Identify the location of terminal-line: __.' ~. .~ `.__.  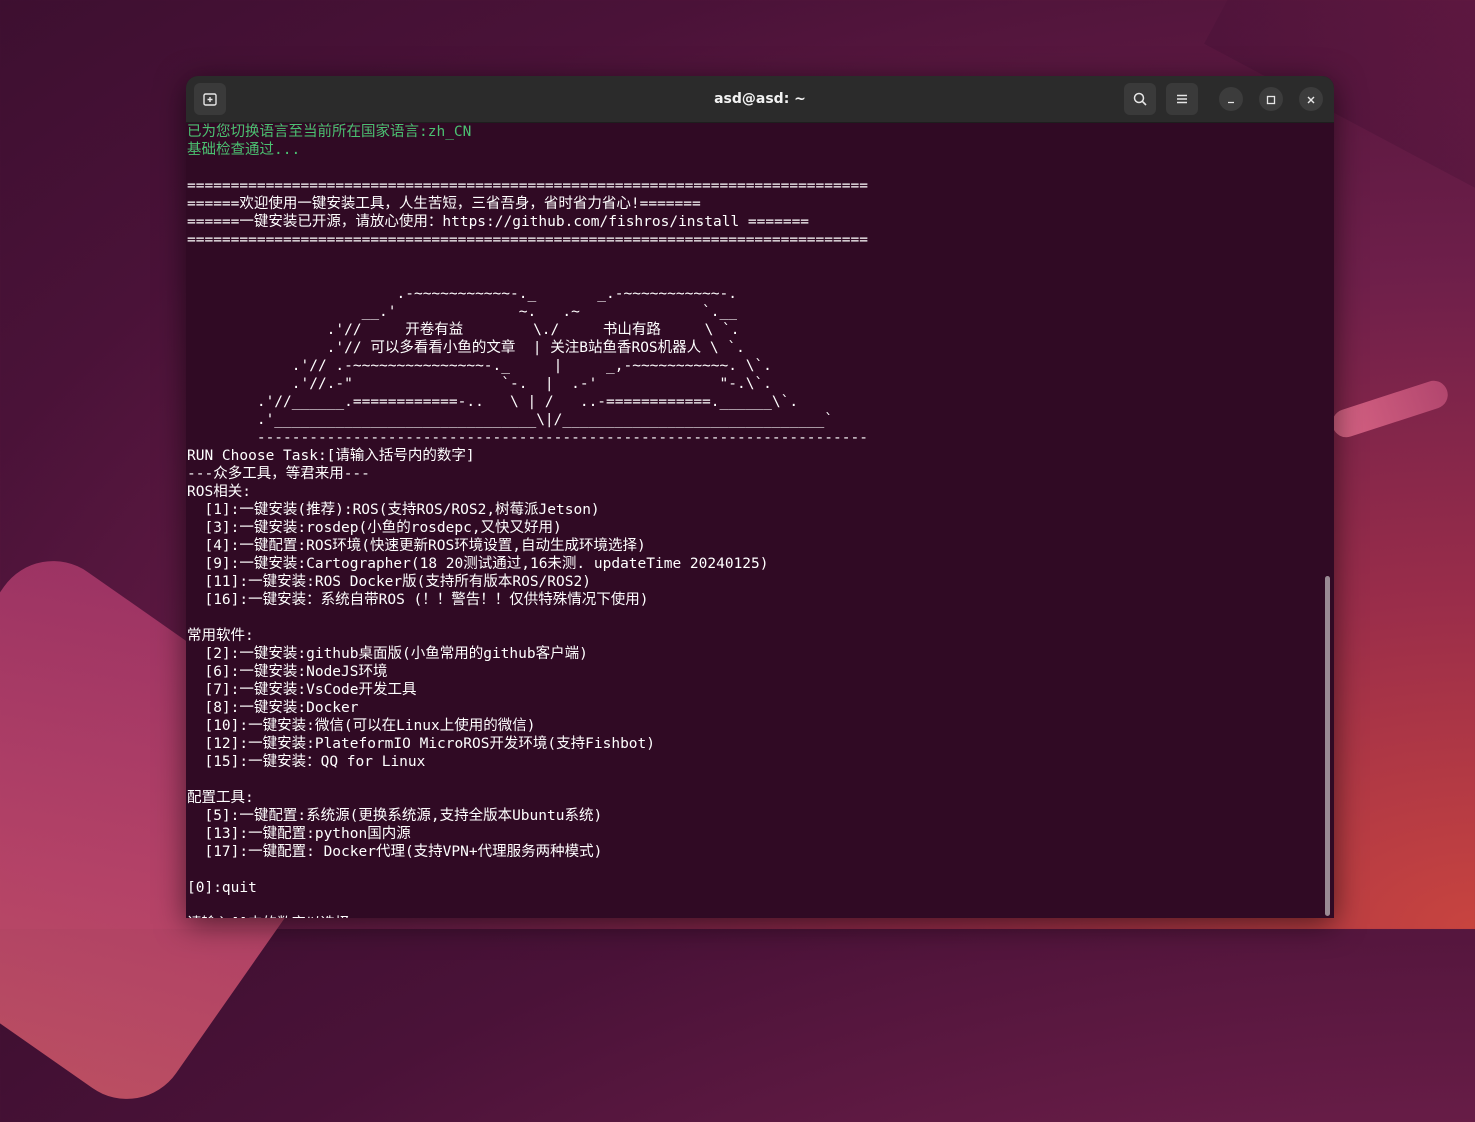
(462, 312).